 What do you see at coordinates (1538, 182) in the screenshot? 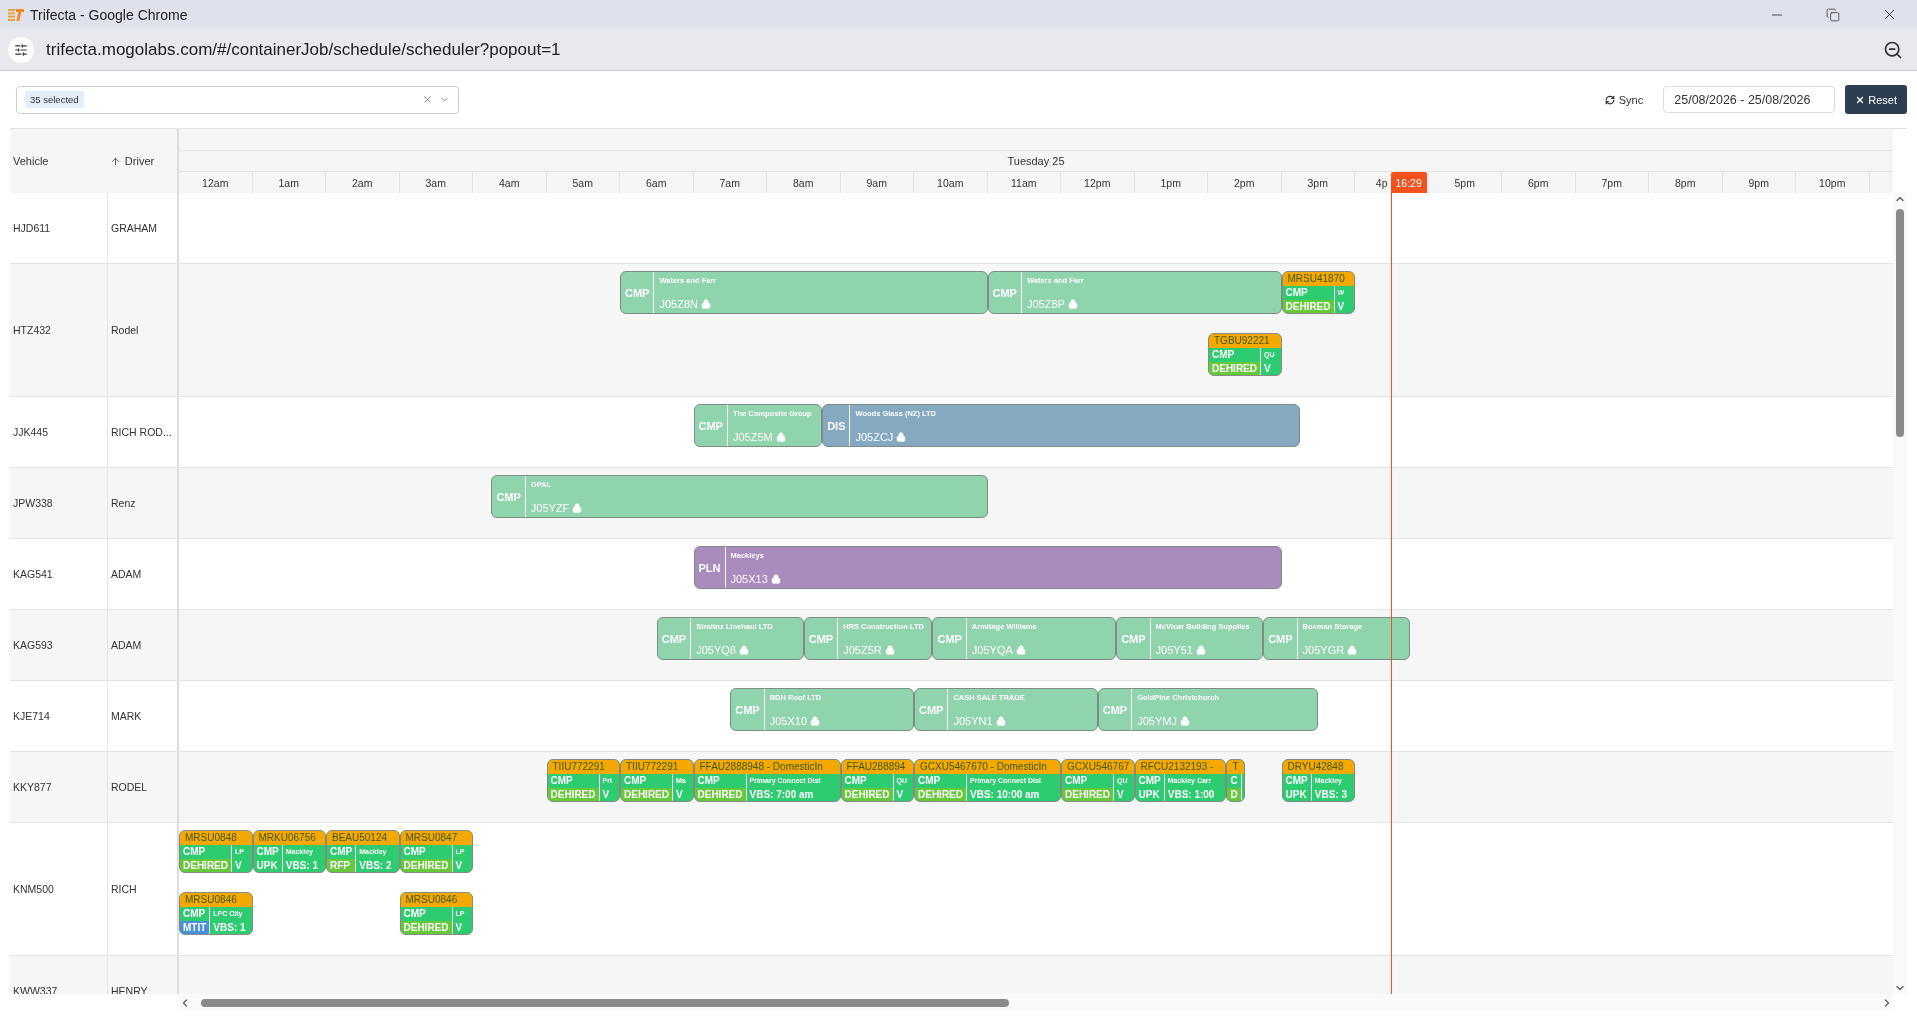
I see `hour-label: 6pm` at bounding box center [1538, 182].